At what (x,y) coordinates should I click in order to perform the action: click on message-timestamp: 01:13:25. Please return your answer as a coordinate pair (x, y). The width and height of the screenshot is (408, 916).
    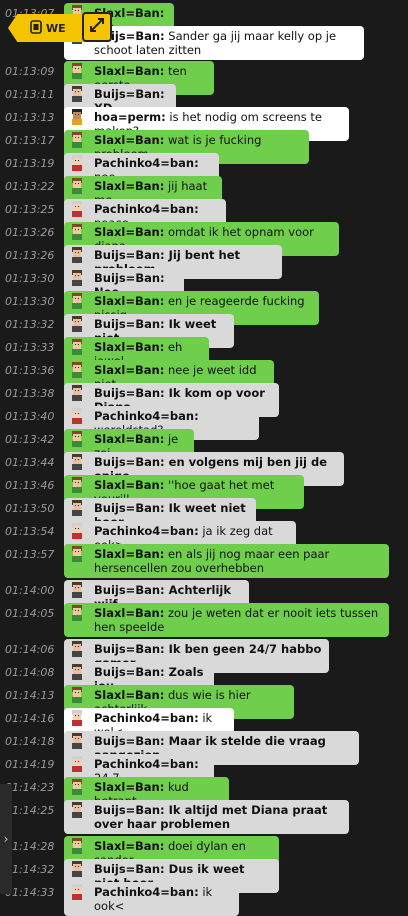
    Looking at the image, I should click on (30, 209).